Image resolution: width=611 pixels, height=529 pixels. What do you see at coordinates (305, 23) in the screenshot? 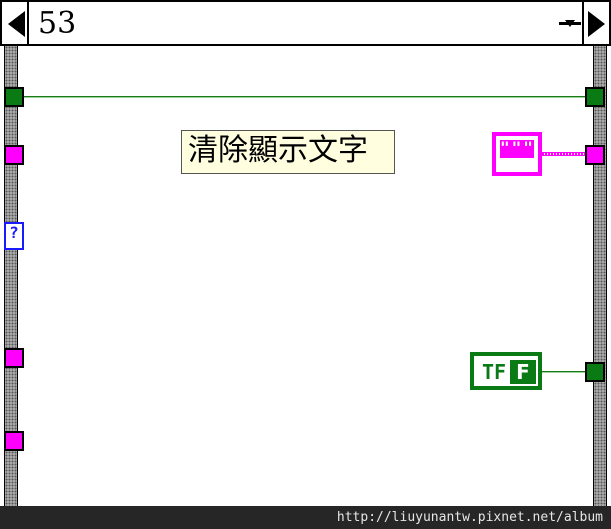
I see `case-selector-header: 53` at bounding box center [305, 23].